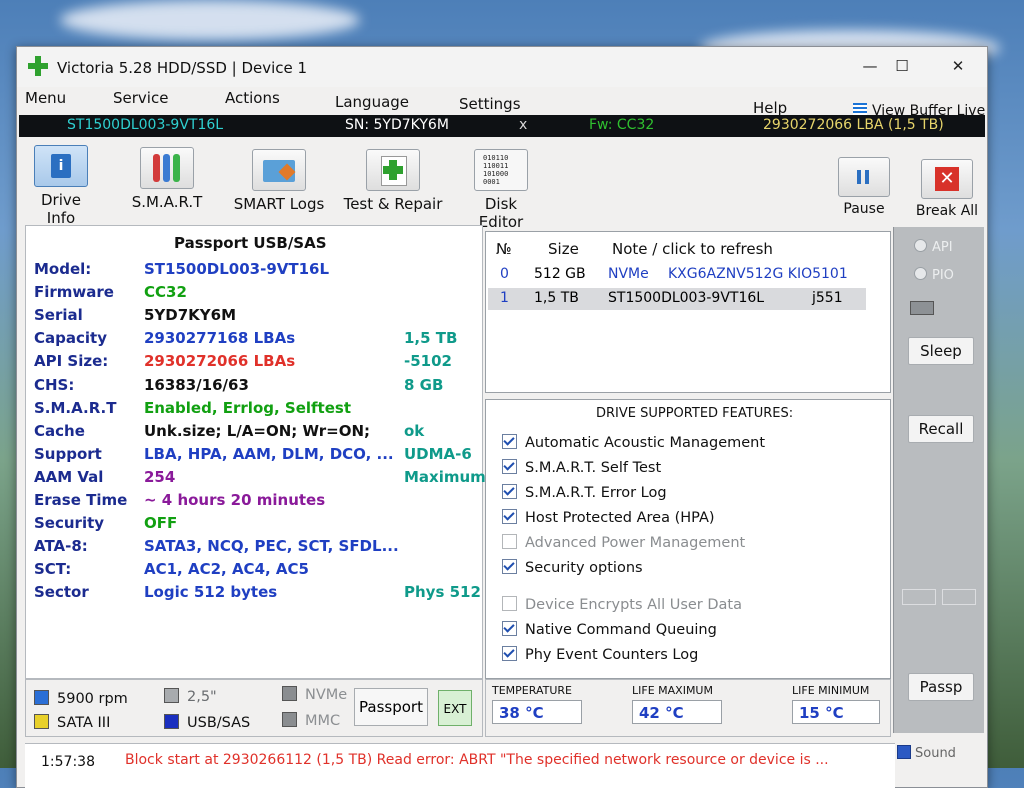 This screenshot has height=788, width=1024. What do you see at coordinates (584, 492) in the screenshot?
I see `feature-checkbox: S.M.A.R.T. Error Log` at bounding box center [584, 492].